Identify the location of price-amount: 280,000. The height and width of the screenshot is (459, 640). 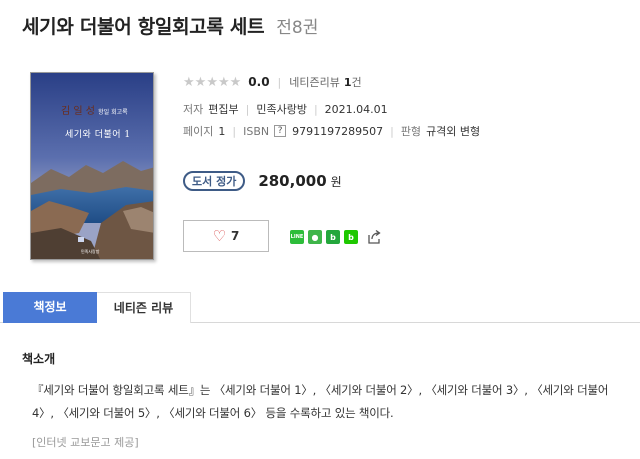
(292, 181).